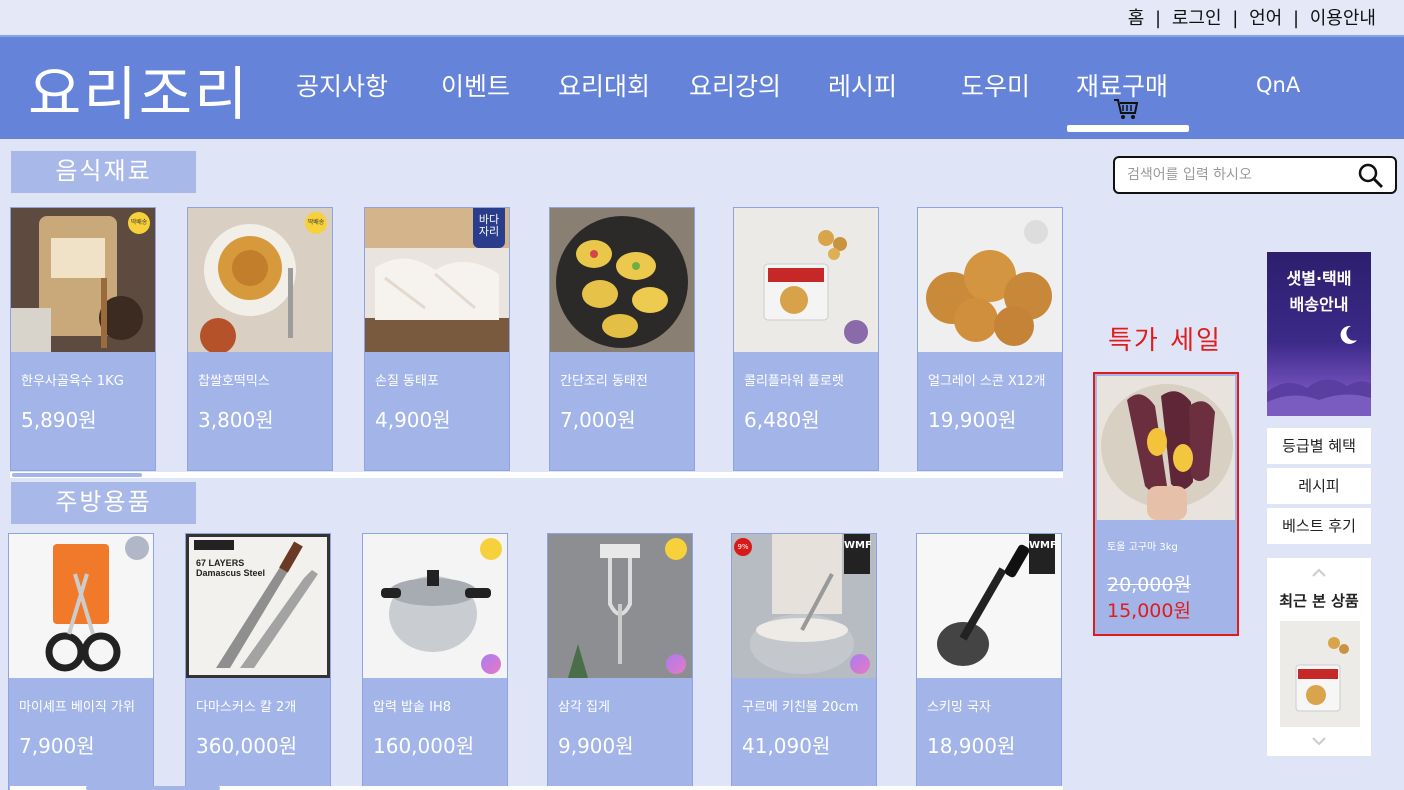 The image size is (1404, 790). What do you see at coordinates (1136, 18) in the screenshot?
I see `home-link: 홈` at bounding box center [1136, 18].